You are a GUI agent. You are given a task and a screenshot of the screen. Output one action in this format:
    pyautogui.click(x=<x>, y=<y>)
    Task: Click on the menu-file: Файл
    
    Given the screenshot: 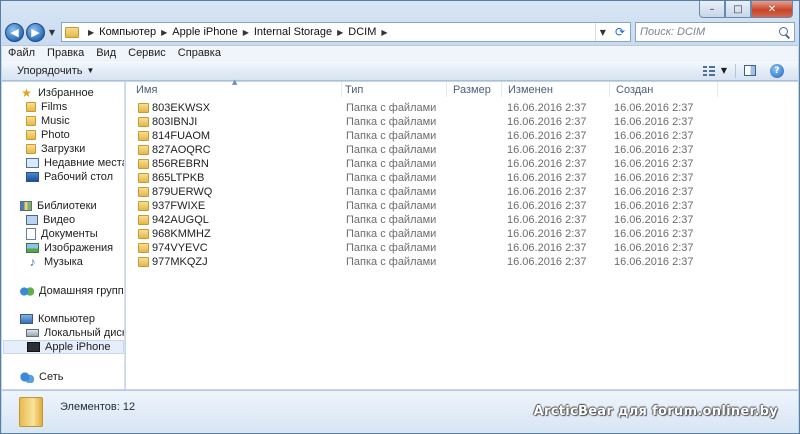 What is the action you would take?
    pyautogui.click(x=21, y=53)
    